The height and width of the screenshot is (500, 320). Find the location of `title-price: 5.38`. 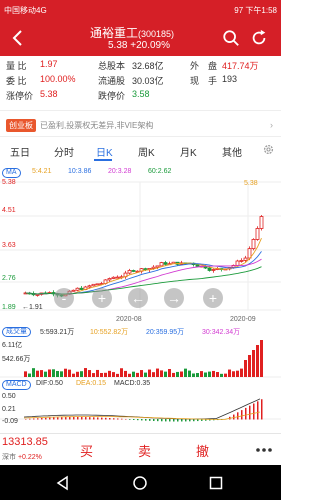

title-price: 5.38 is located at coordinates (118, 45).